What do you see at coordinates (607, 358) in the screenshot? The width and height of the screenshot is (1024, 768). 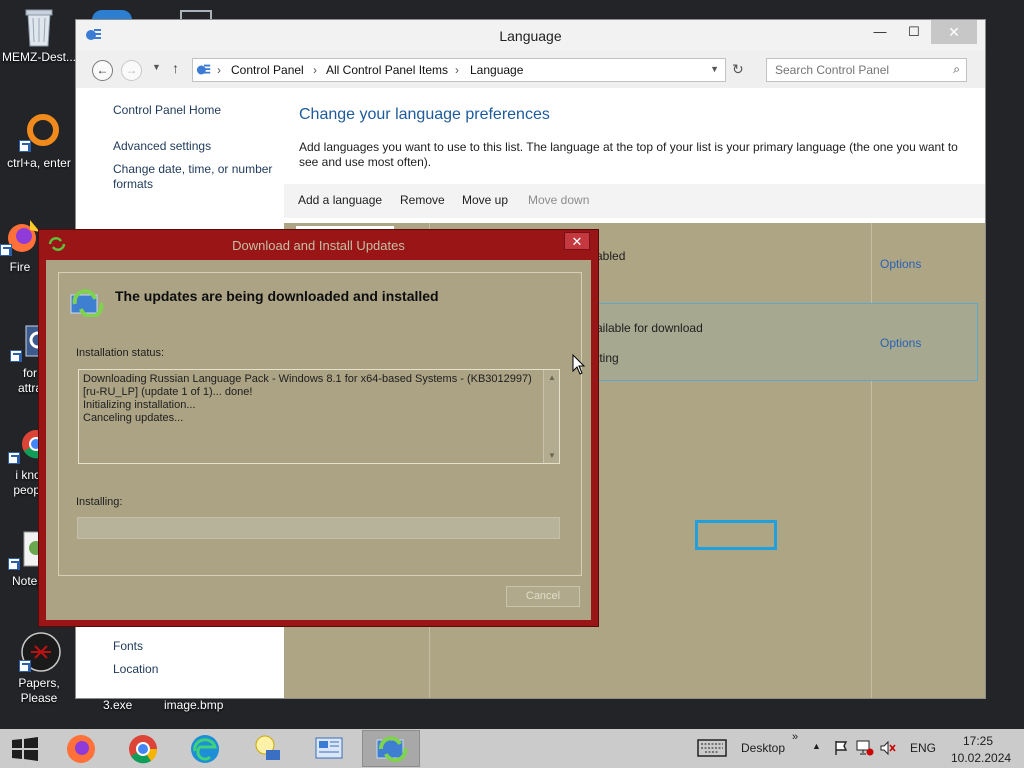 I see `language-row-2-status-2: tting` at bounding box center [607, 358].